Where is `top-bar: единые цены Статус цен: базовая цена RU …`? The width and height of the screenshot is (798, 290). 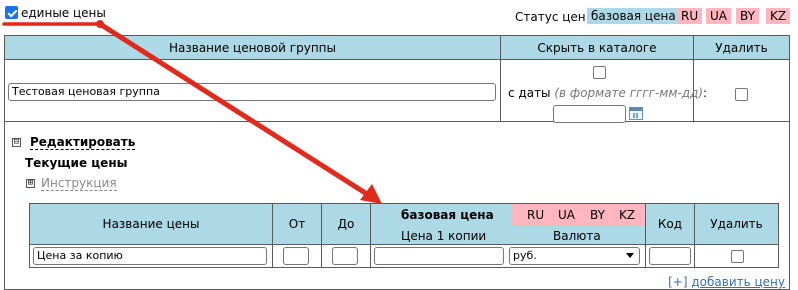 top-bar: единые цены Статус цен: базовая цена RU … is located at coordinates (399, 15).